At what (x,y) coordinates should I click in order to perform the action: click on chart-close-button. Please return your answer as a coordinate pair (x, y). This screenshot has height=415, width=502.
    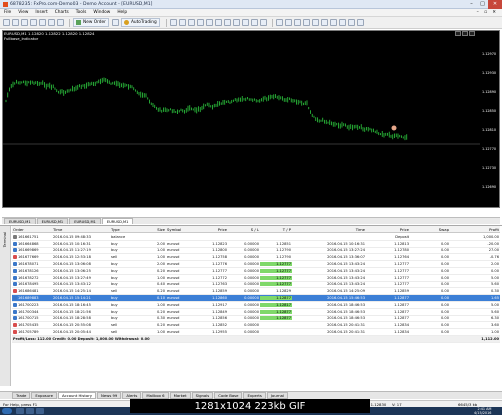
    Looking at the image, I should click on (472, 33).